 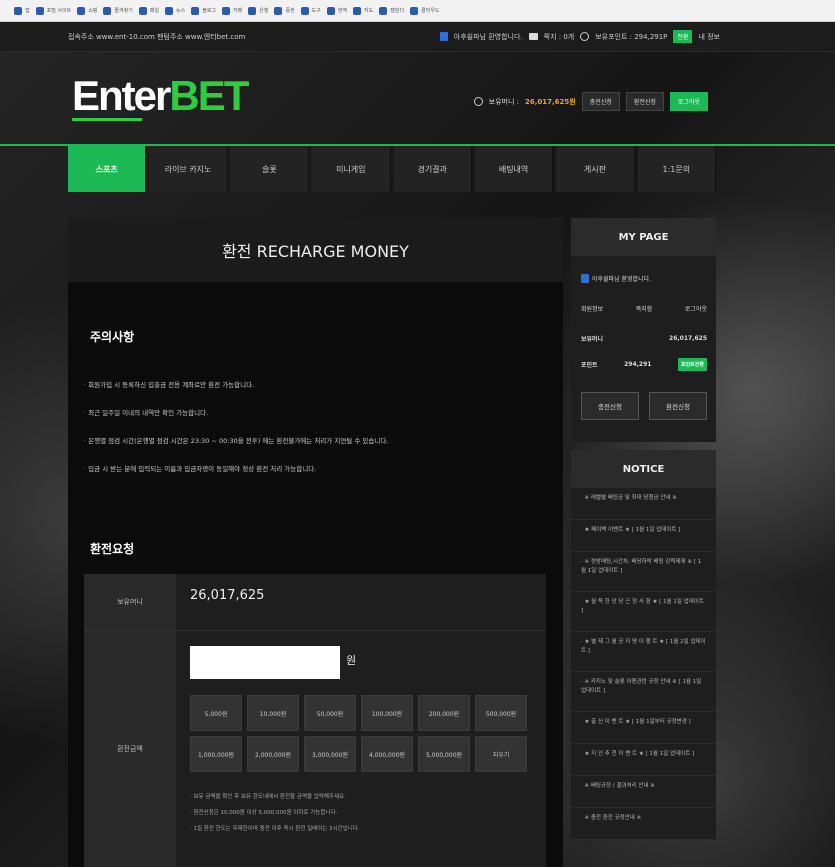 What do you see at coordinates (600, 101) in the screenshot?
I see `charge-button: 충전신청` at bounding box center [600, 101].